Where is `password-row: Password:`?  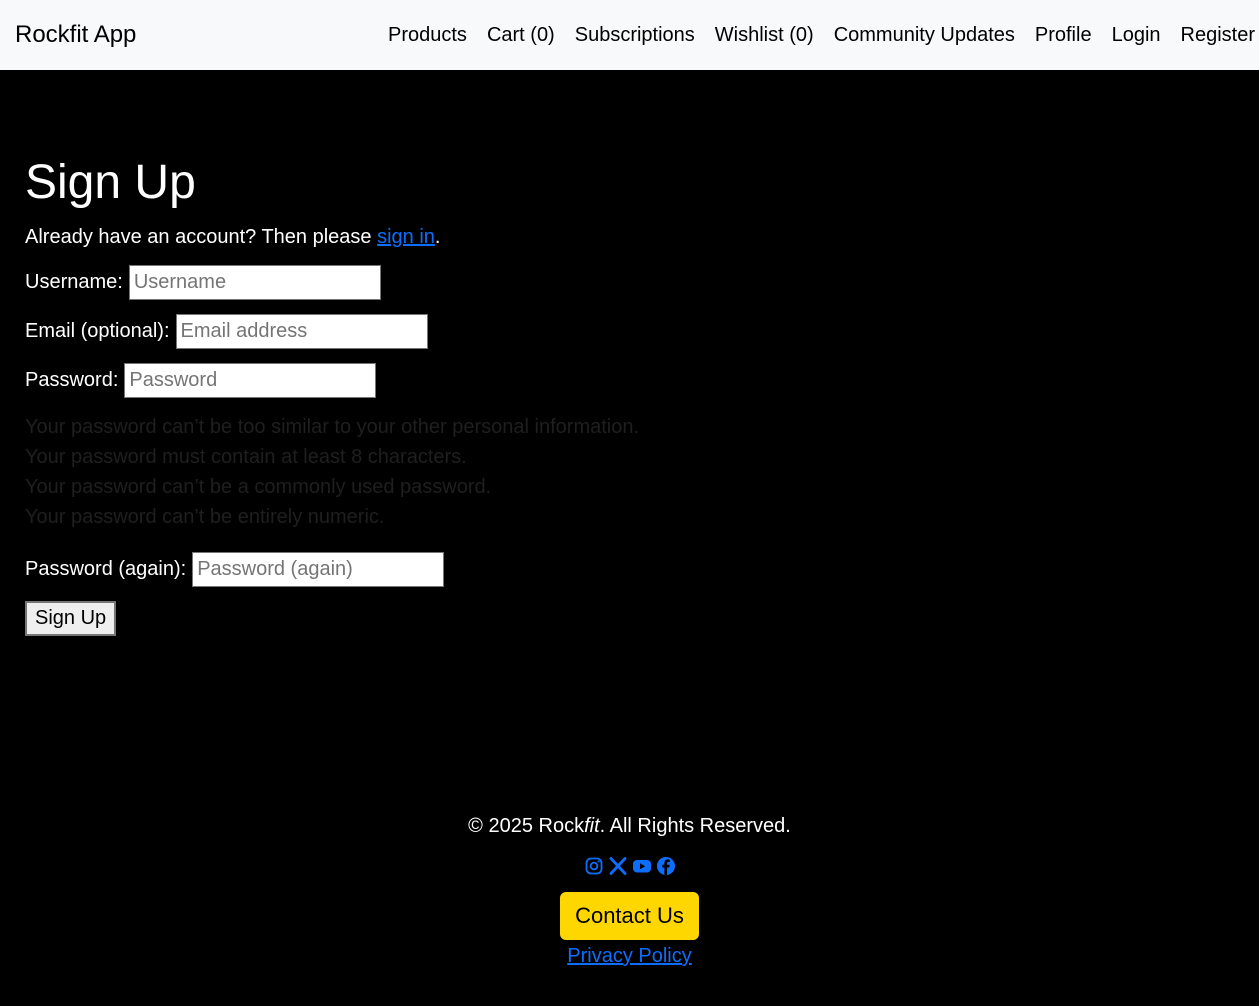
password-row: Password: is located at coordinates (332, 380).